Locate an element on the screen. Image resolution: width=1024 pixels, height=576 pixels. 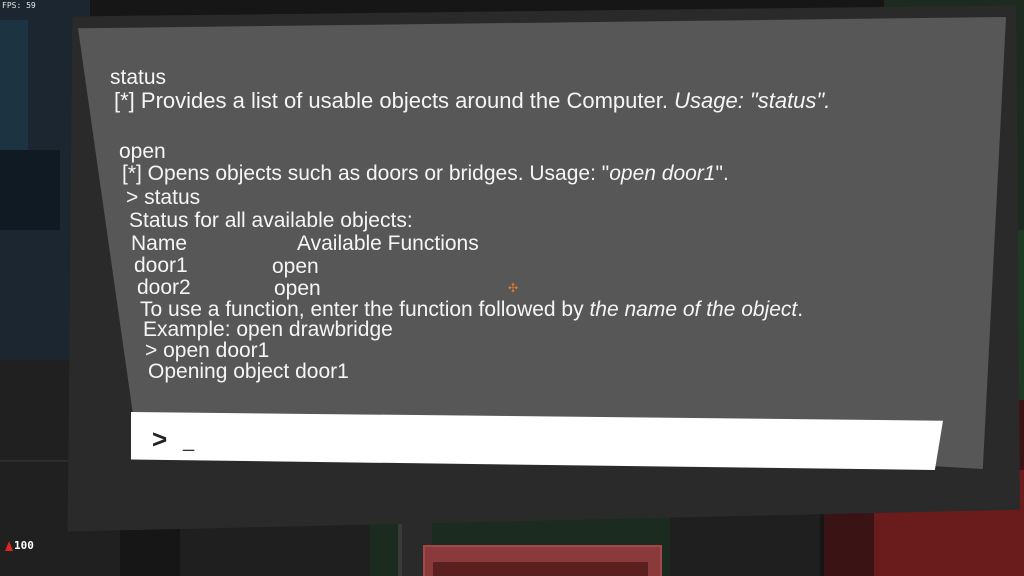
terminal-line-status-header: Status for all available objects: is located at coordinates (271, 220).